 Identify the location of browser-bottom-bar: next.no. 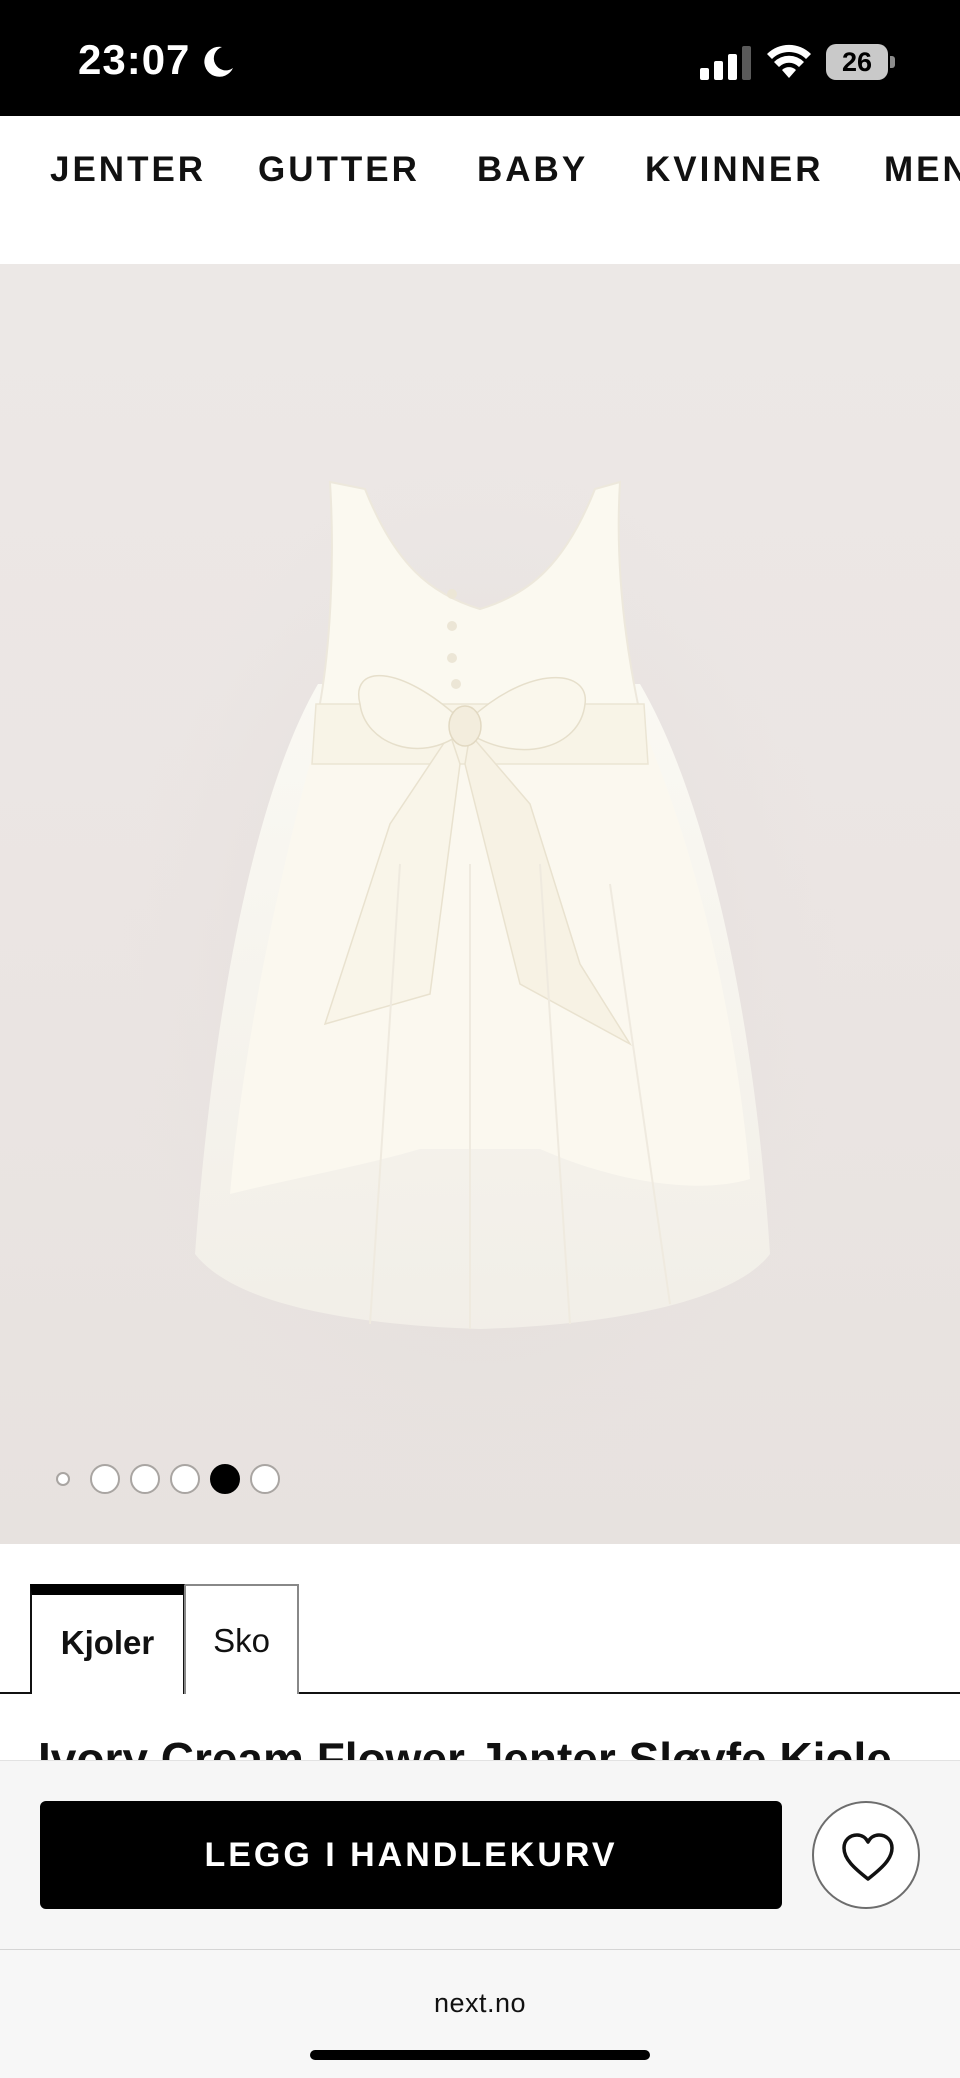
(480, 2014).